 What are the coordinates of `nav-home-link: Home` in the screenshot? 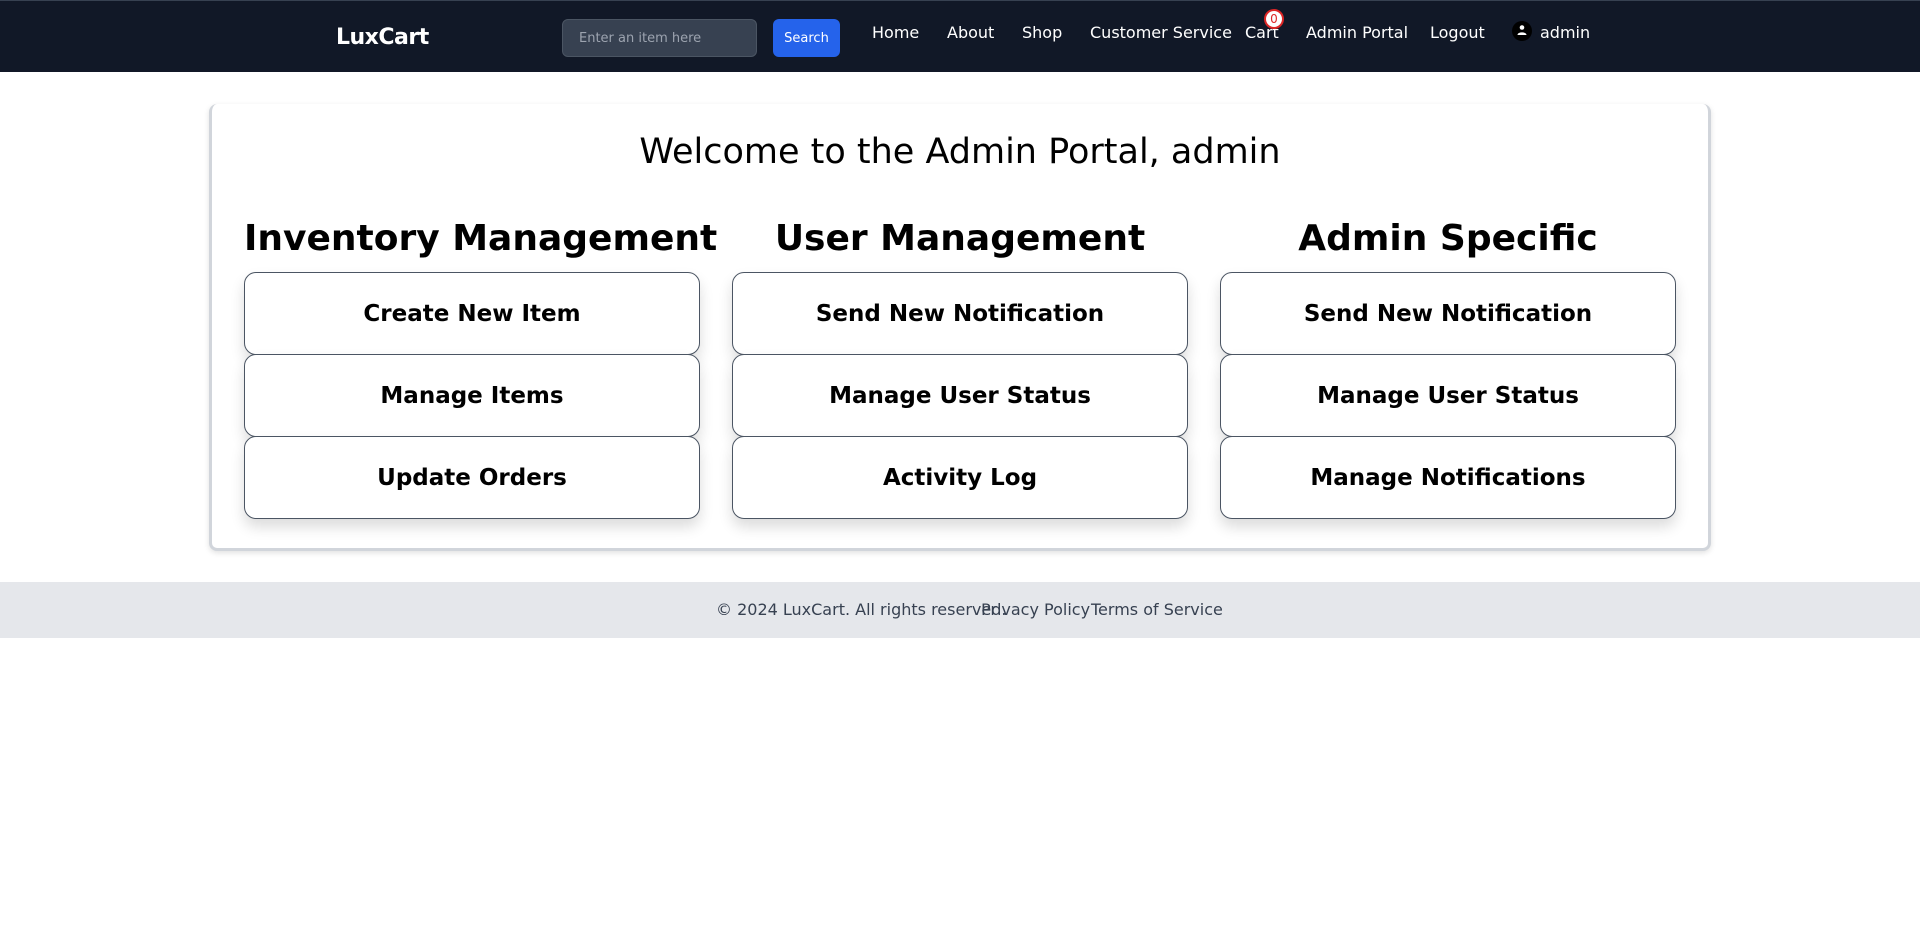 It's located at (895, 32).